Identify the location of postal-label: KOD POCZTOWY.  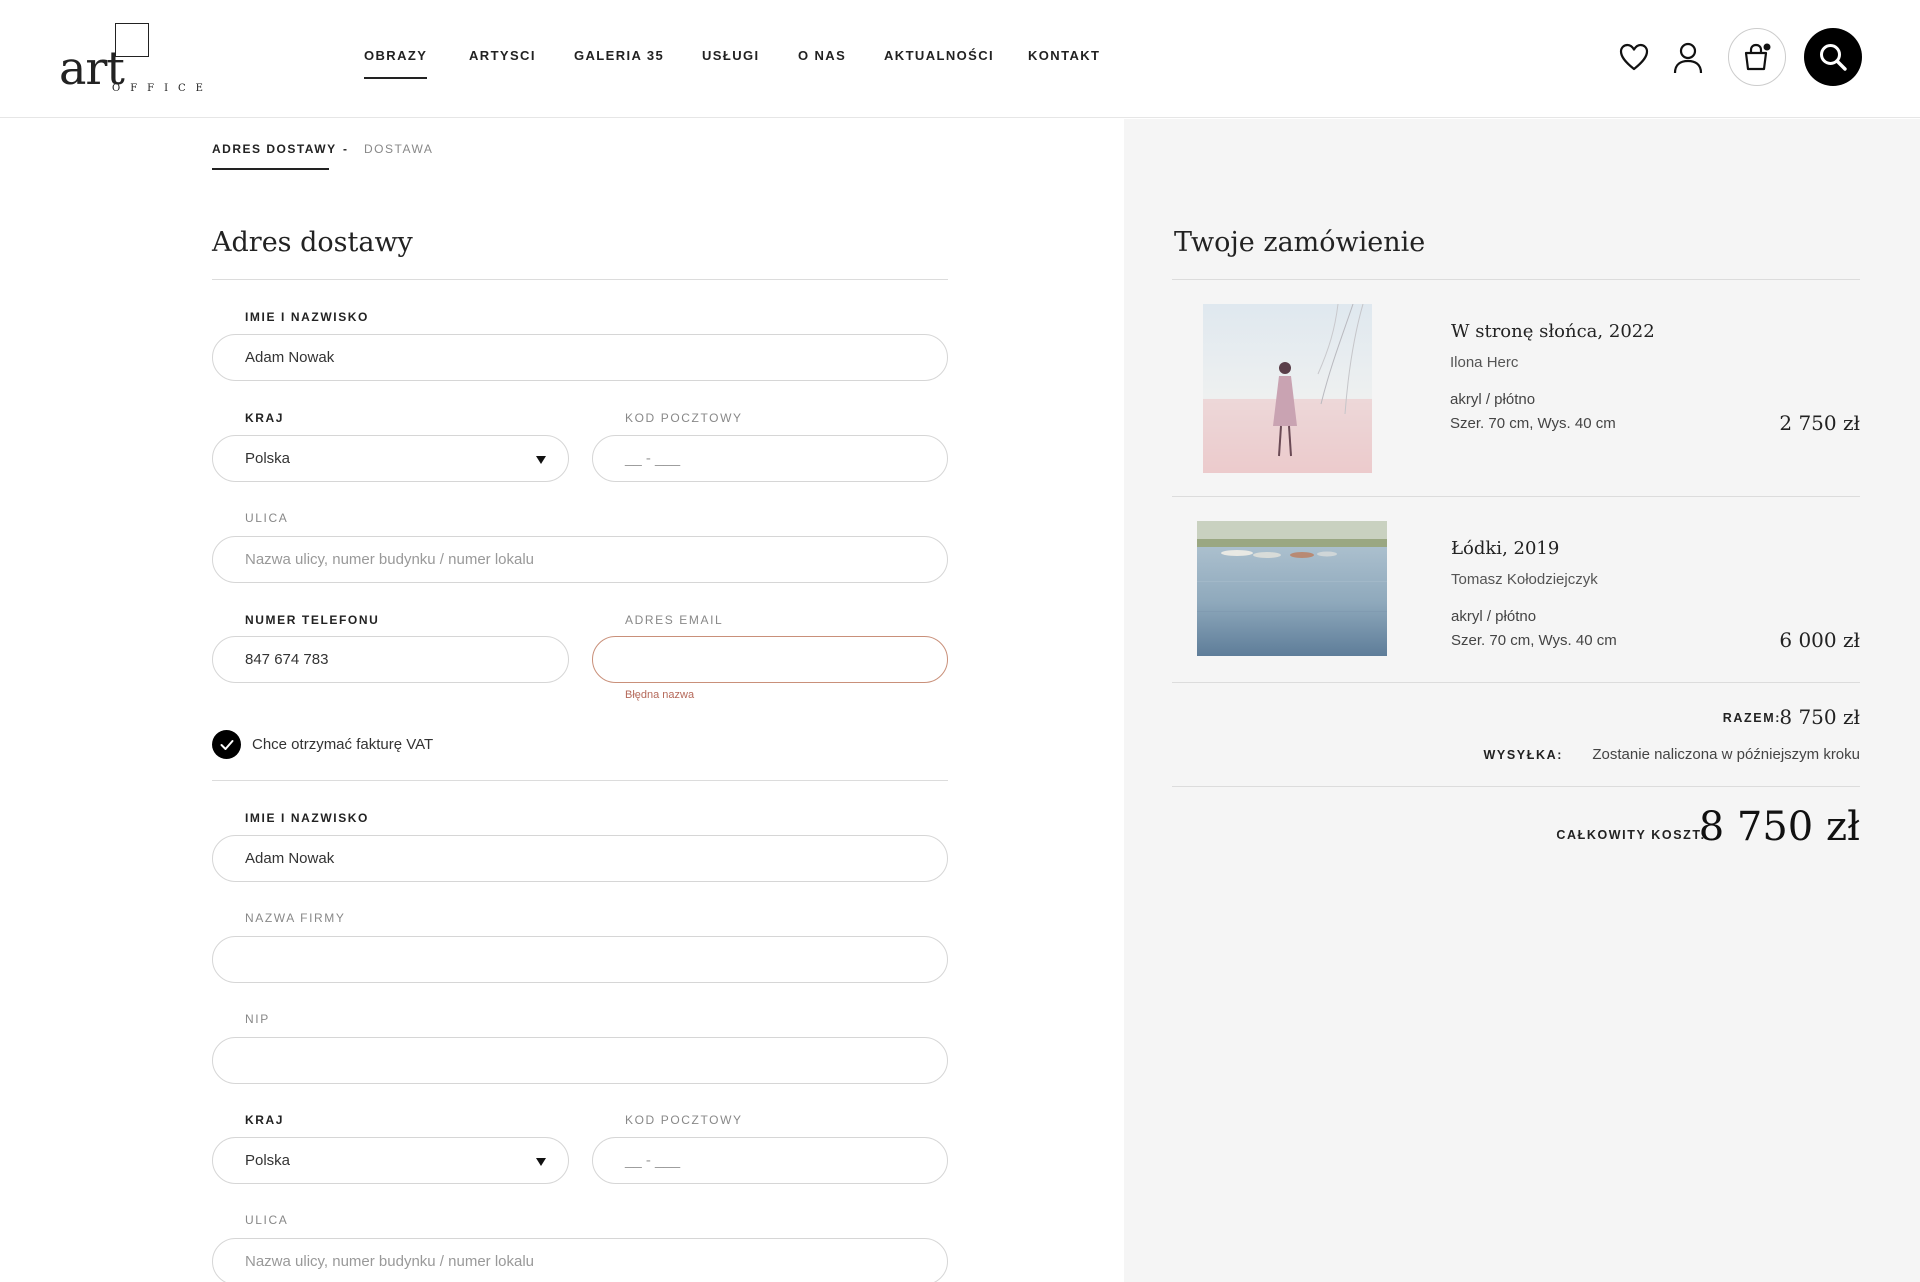
(684, 418).